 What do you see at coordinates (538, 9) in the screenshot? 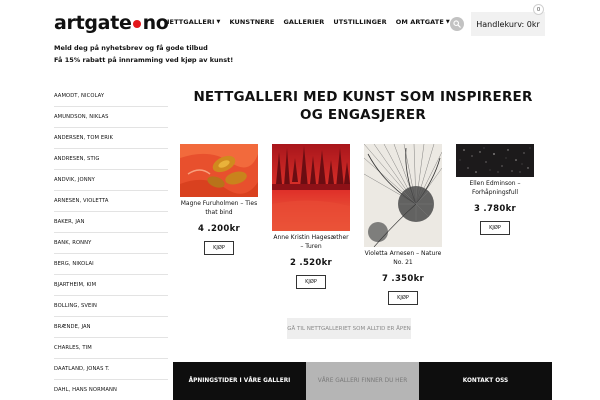
I see `cart-count-badge: 0` at bounding box center [538, 9].